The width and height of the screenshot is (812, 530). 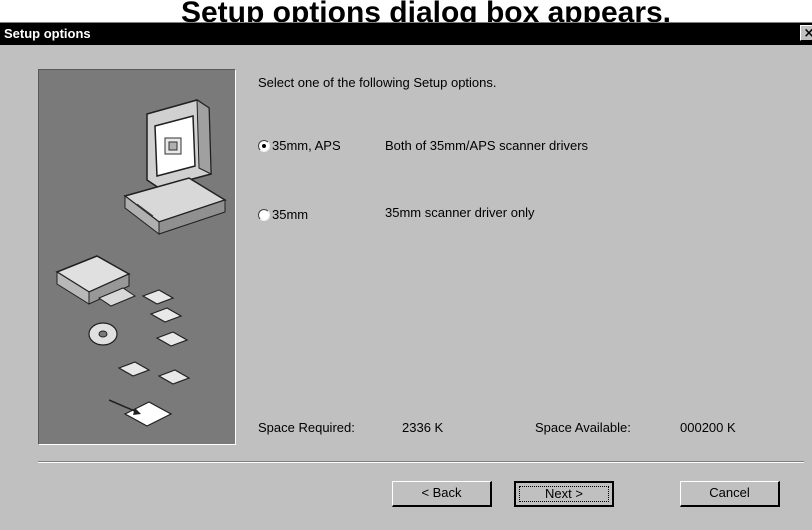 What do you see at coordinates (154, 337) in the screenshot?
I see `floppy-disk-icon` at bounding box center [154, 337].